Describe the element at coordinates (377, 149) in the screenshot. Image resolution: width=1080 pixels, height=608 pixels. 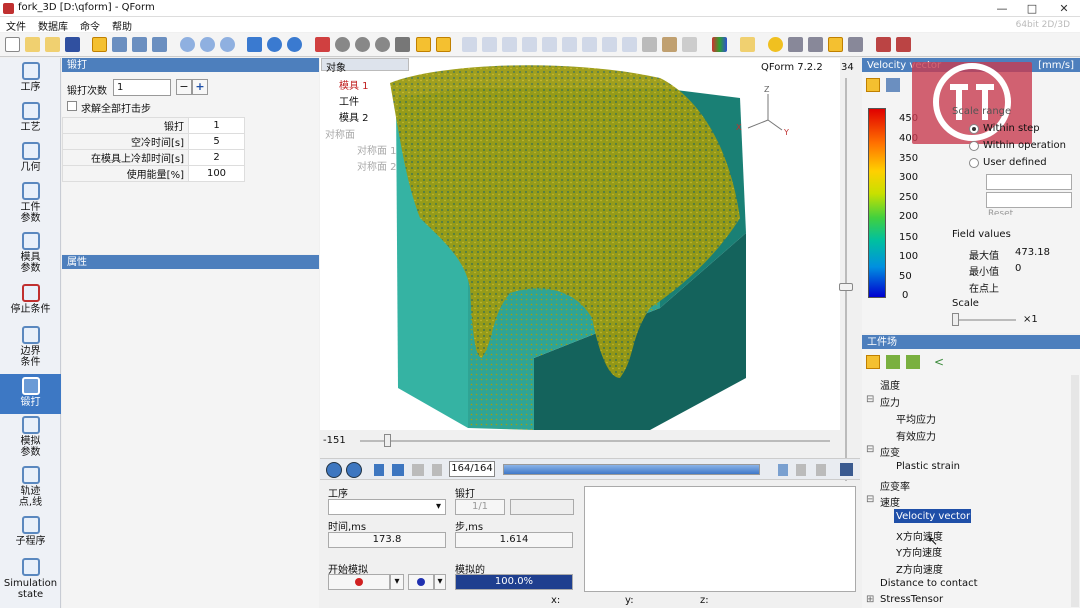
I see `tree-item-symmetry1: 对称面 1` at that location.